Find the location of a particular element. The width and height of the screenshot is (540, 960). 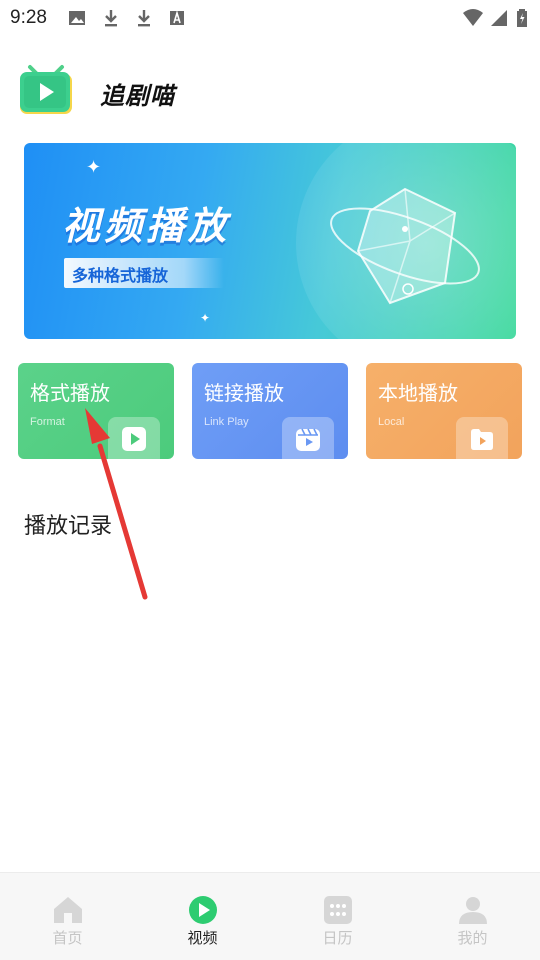

signal-icon is located at coordinates (499, 18).